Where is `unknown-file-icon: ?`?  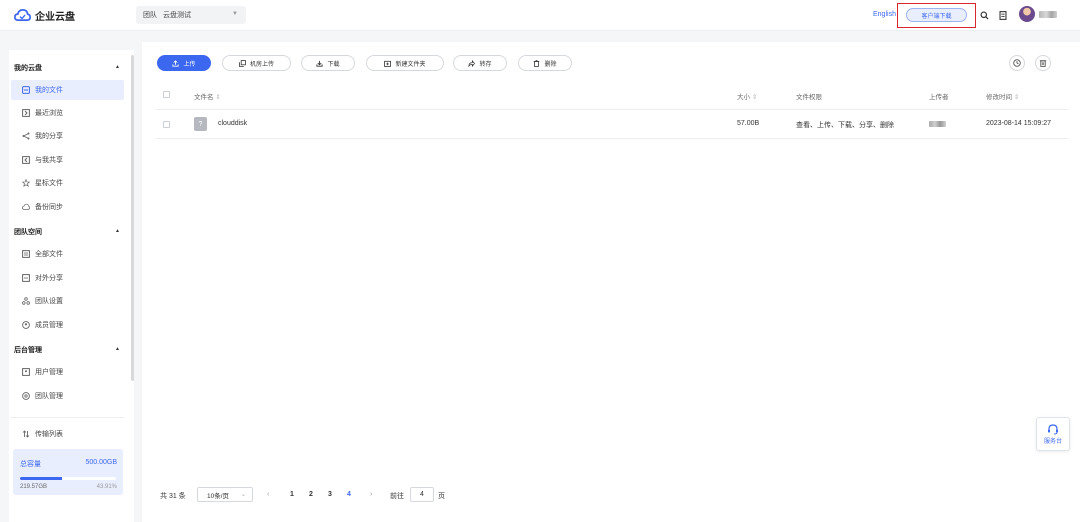 unknown-file-icon: ? is located at coordinates (200, 124).